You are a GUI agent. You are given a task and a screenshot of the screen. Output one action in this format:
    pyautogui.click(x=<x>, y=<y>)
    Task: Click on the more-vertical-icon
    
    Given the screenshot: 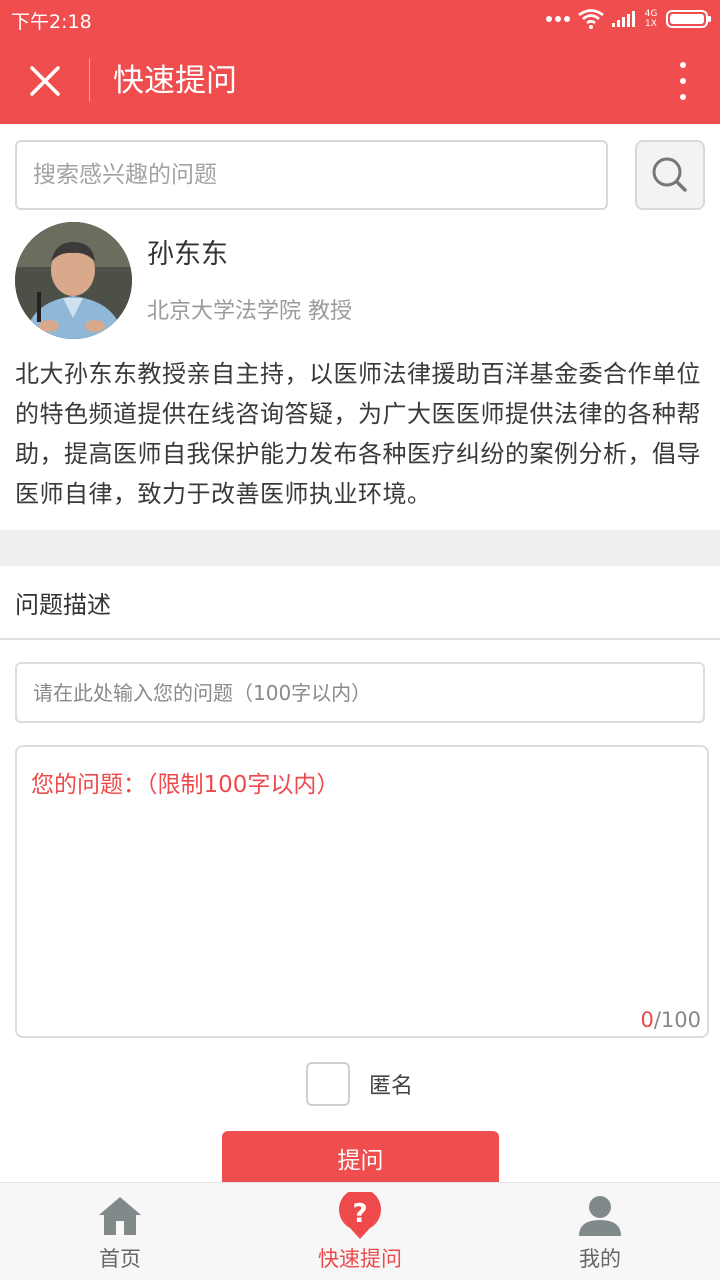 What is the action you would take?
    pyautogui.click(x=683, y=65)
    